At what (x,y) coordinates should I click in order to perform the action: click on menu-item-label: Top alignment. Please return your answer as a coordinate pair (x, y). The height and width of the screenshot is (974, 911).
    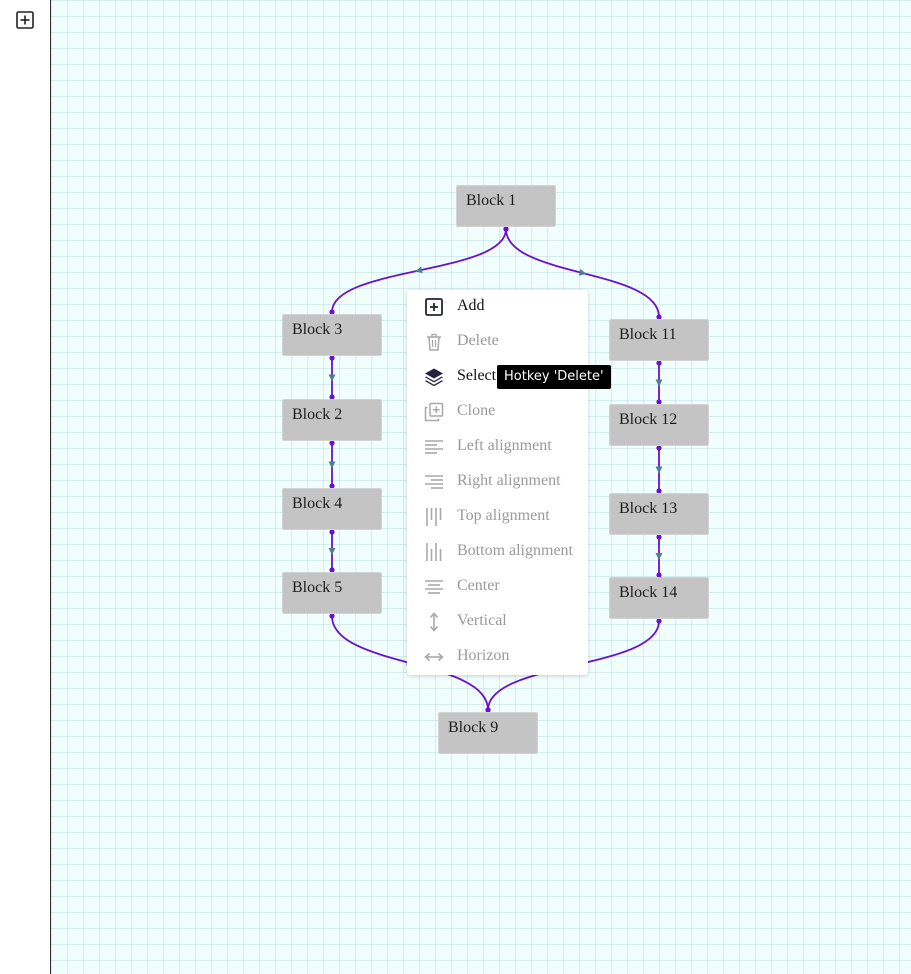
    Looking at the image, I should click on (503, 515).